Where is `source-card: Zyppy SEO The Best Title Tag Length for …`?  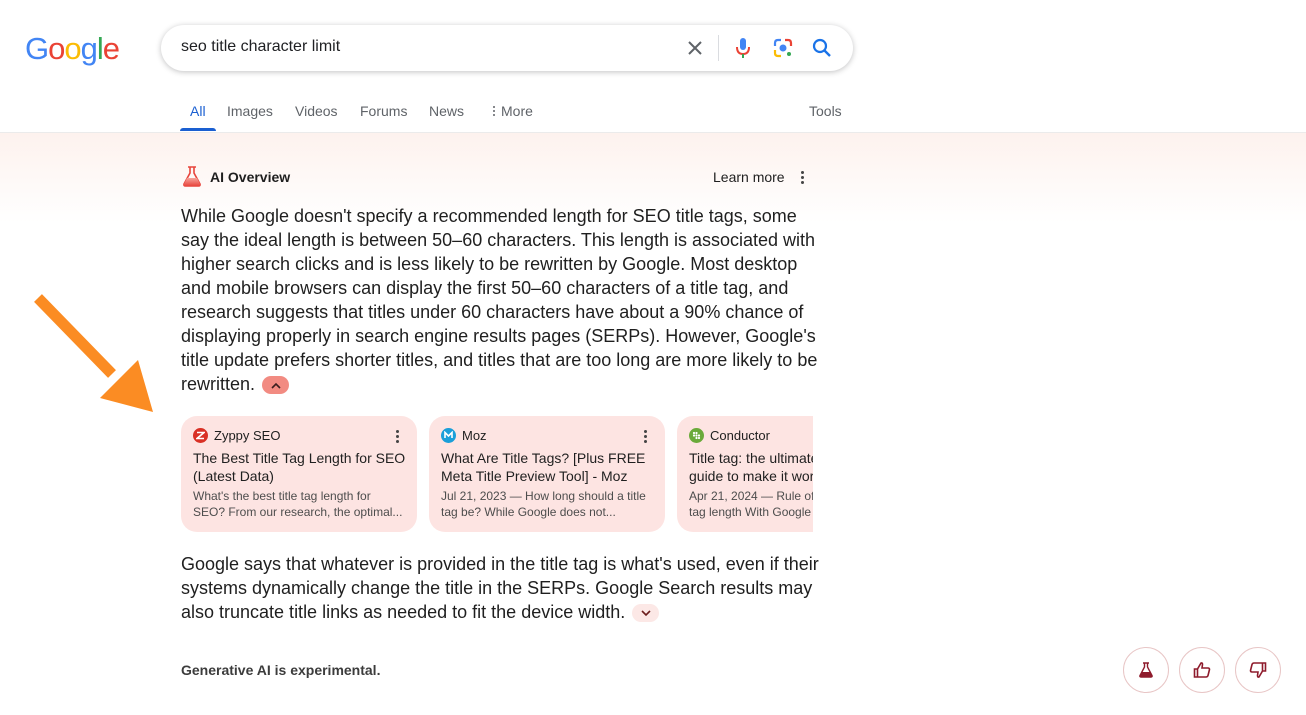 source-card: Zyppy SEO The Best Title Tag Length for … is located at coordinates (299, 474).